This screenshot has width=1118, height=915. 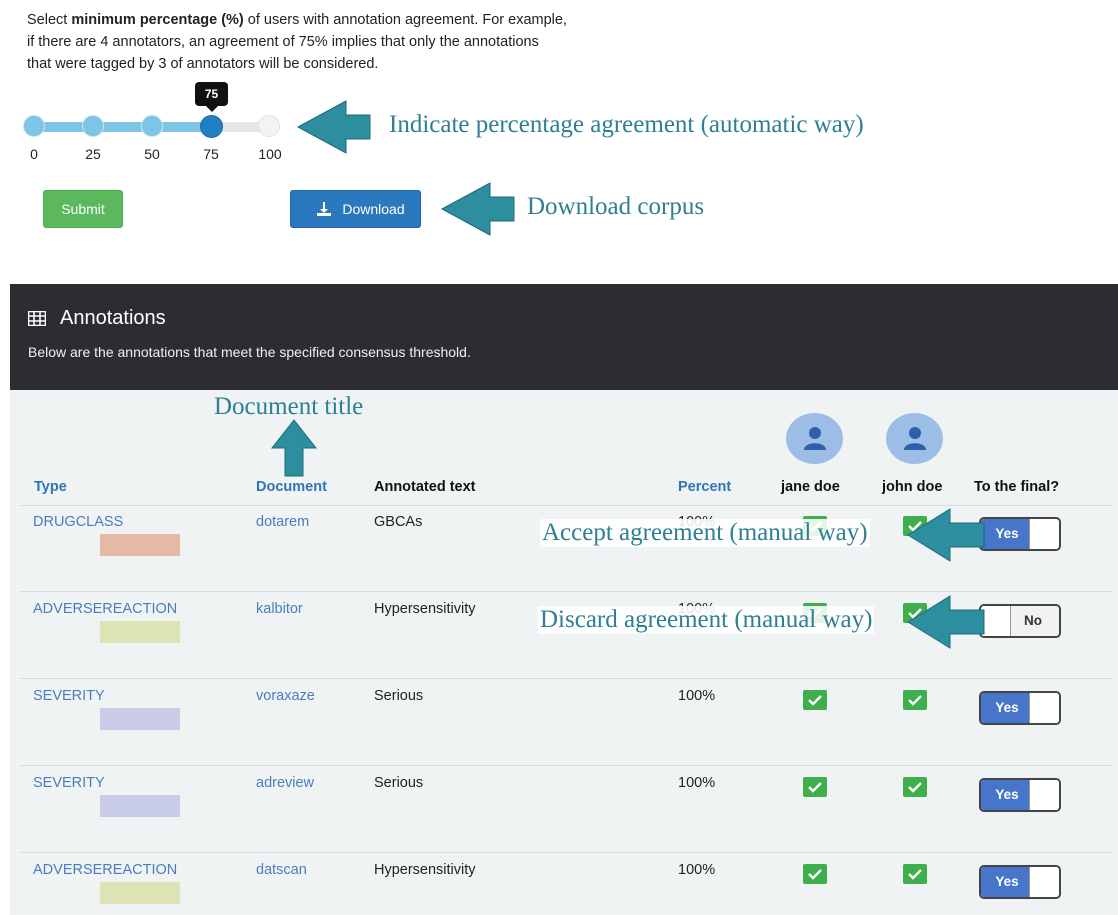 I want to click on slider-handle, so click(x=211, y=126).